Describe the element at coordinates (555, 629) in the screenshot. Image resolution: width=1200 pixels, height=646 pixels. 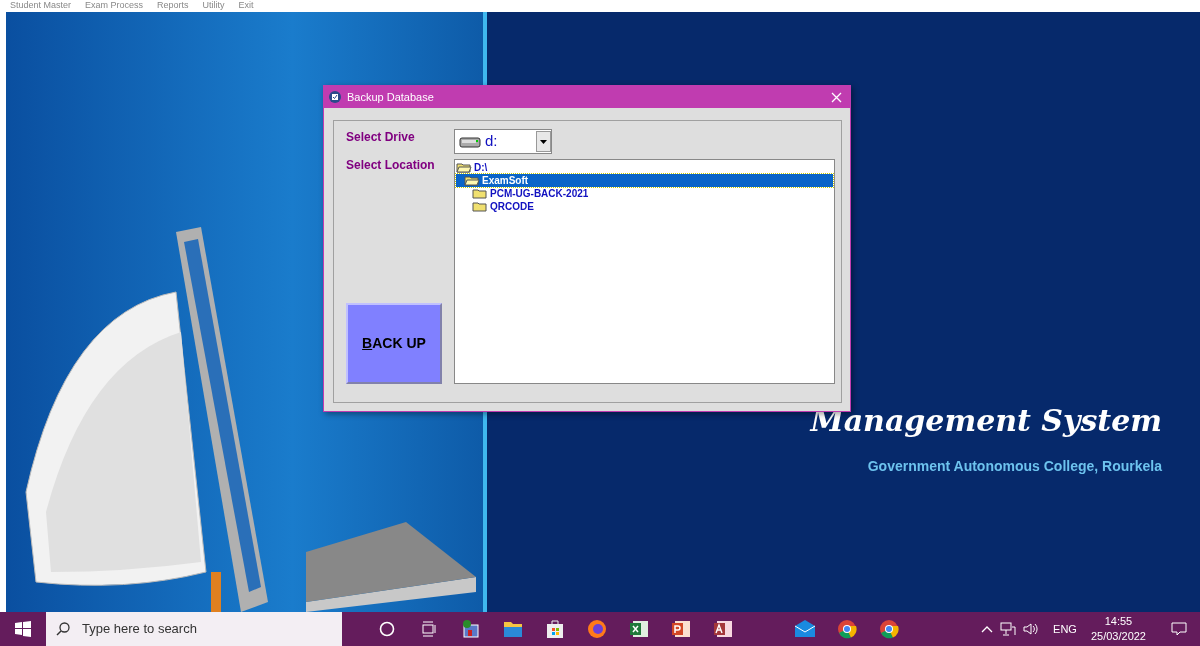
I see `shopping-bag-icon` at that location.